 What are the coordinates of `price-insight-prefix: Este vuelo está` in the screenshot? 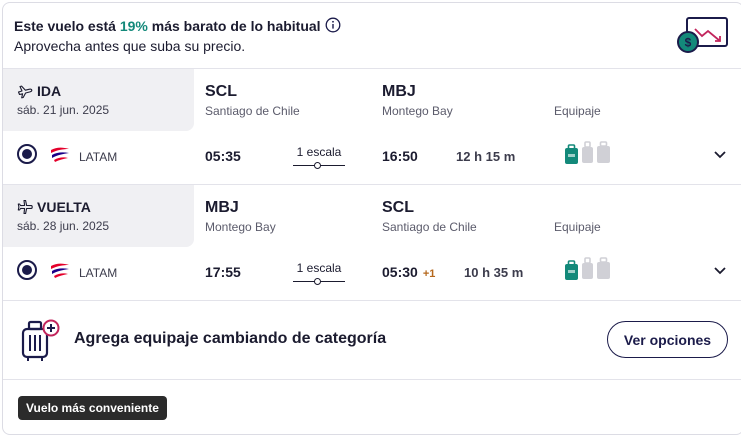 It's located at (67, 26).